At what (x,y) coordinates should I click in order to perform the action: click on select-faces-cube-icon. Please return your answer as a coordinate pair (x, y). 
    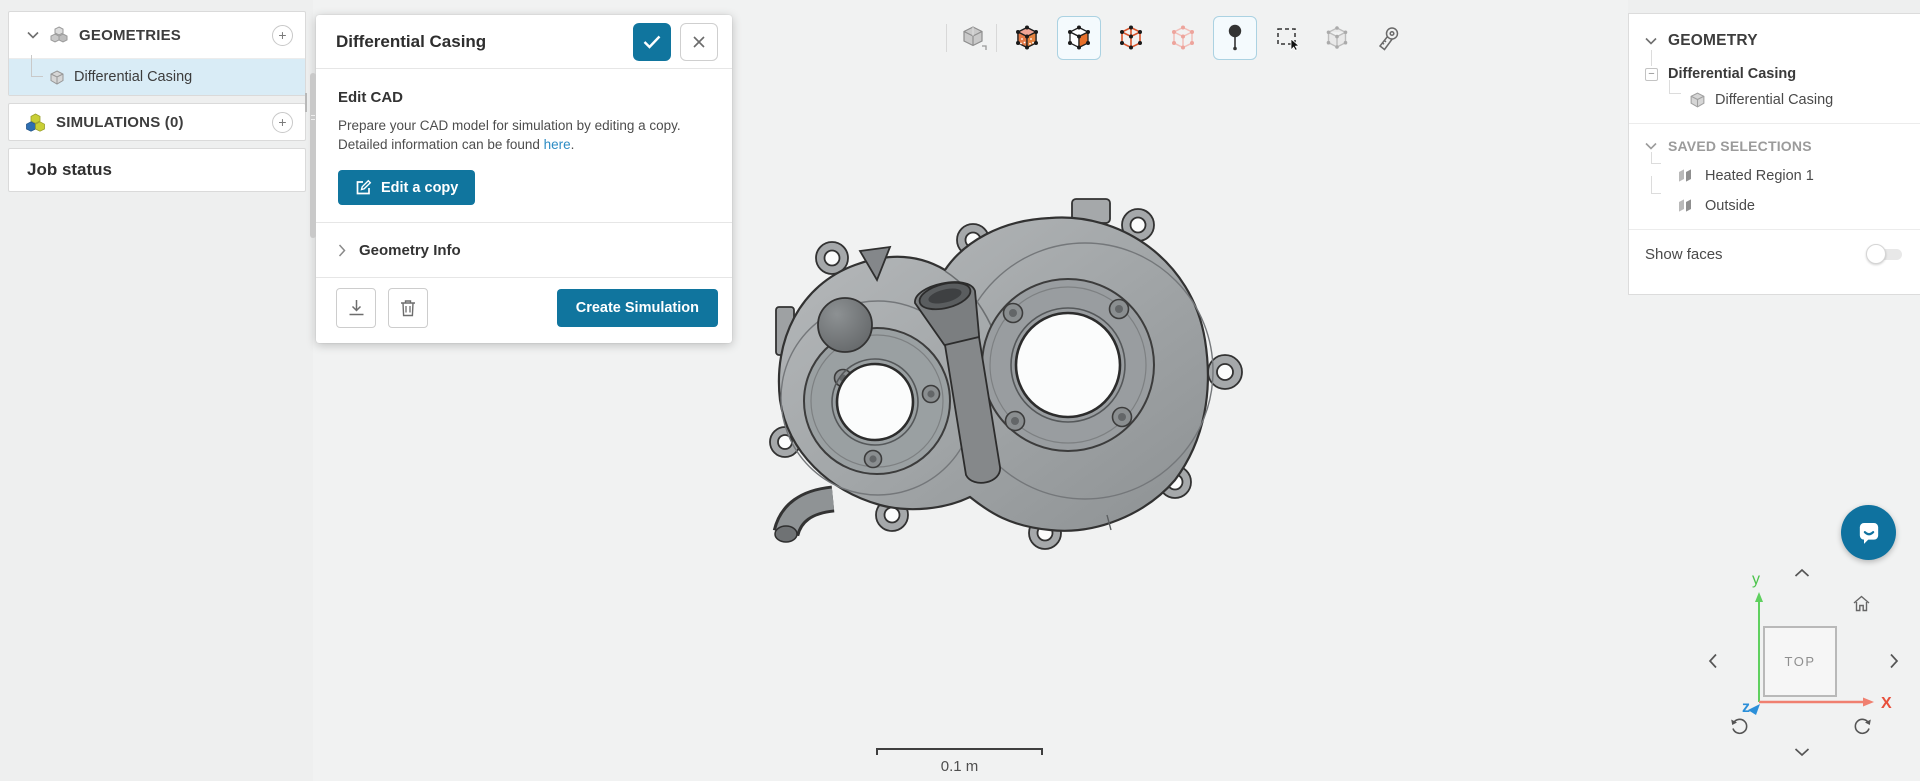
    Looking at the image, I should click on (1079, 37).